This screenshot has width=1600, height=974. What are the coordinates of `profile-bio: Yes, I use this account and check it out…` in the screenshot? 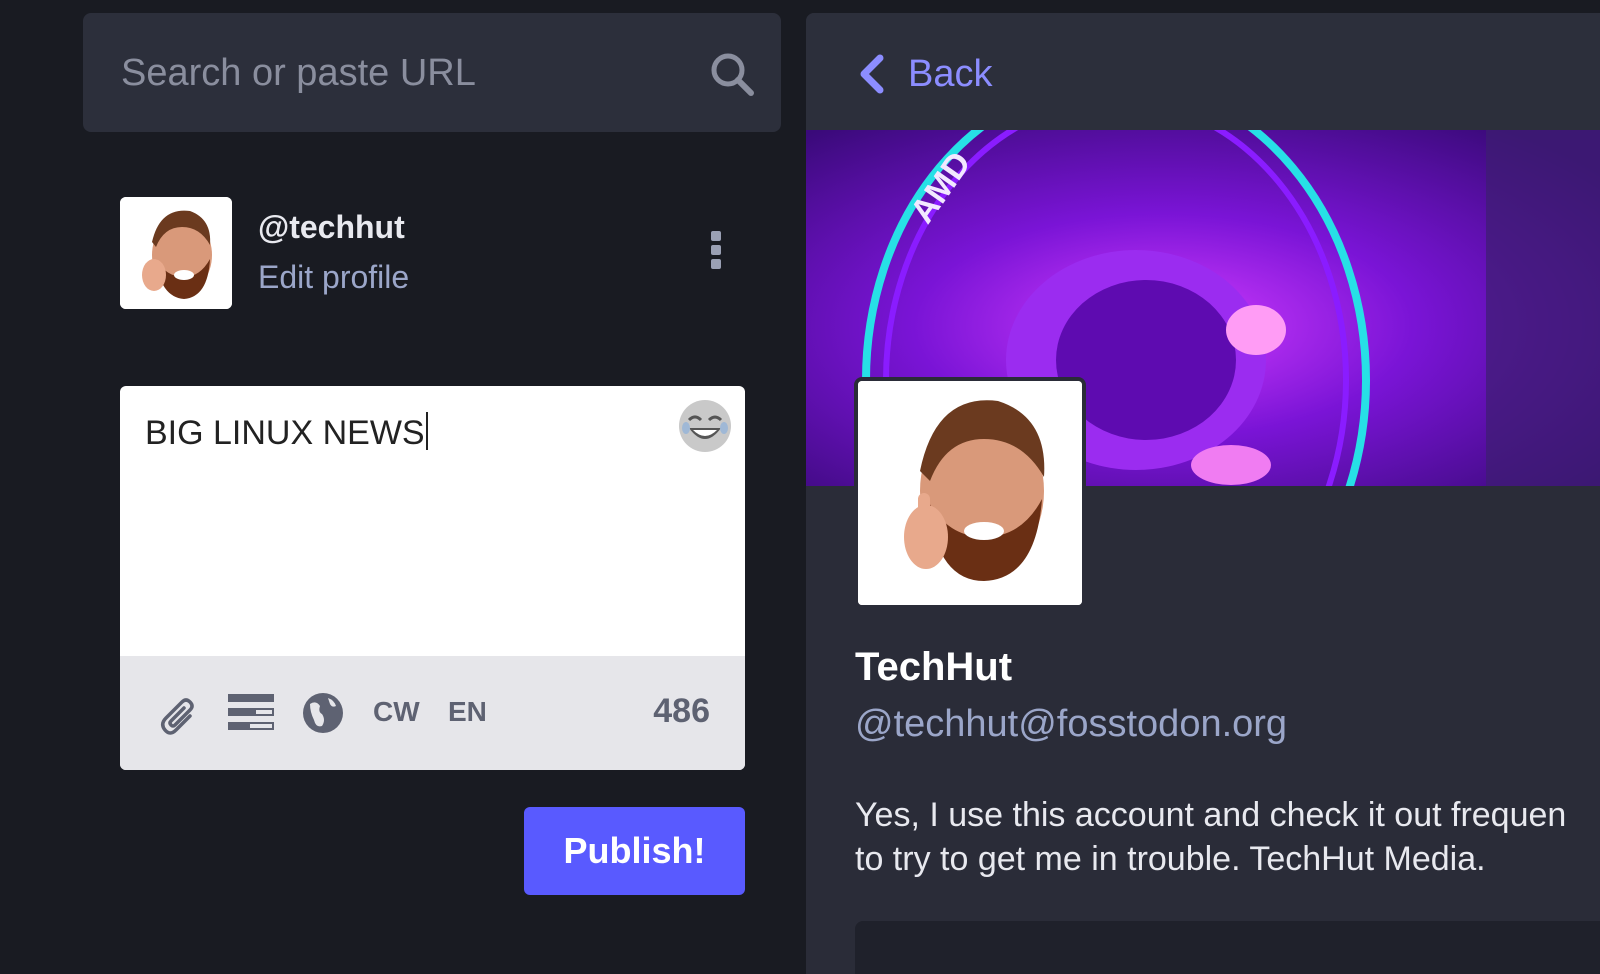 It's located at (1227, 837).